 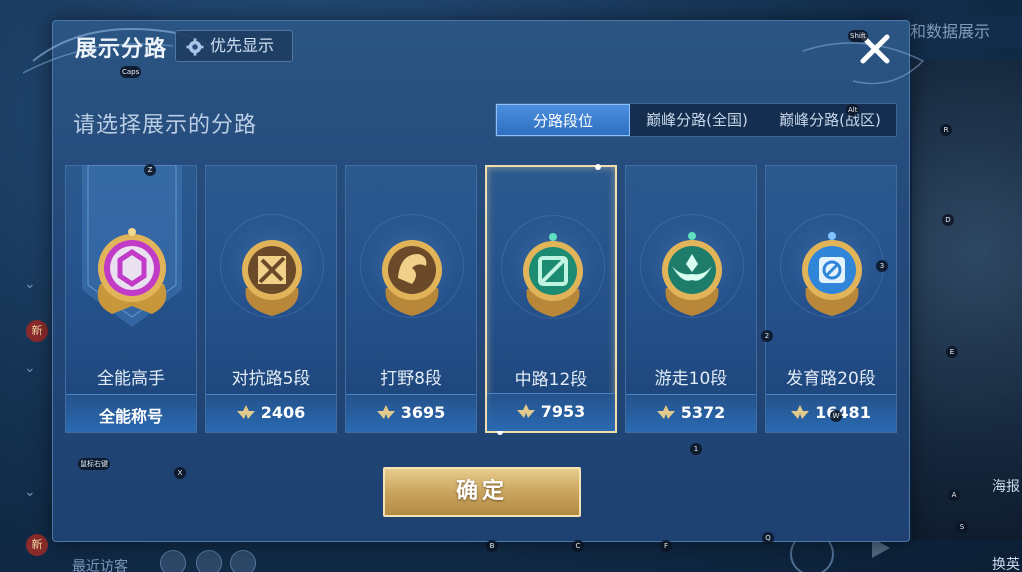 I want to click on lane-card-footer: 7953, so click(x=551, y=412).